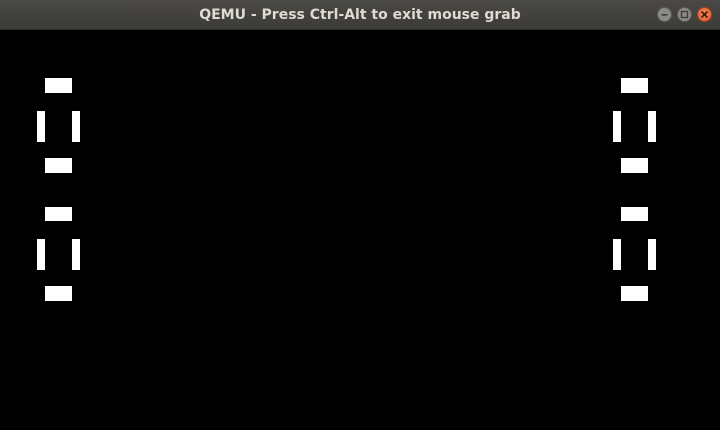  I want to click on title-bar: QEMU - Press Ctrl-Alt to exit mouse grab, so click(360, 15).